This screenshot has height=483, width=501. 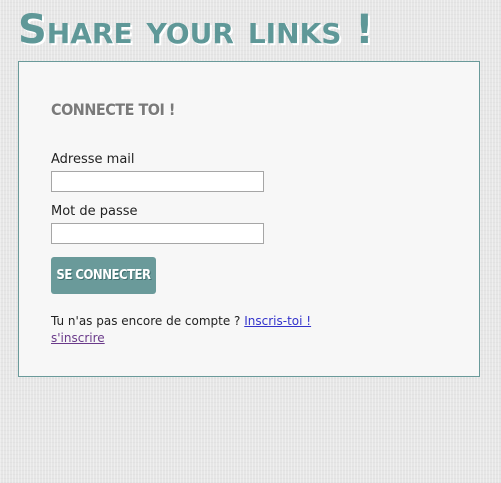 I want to click on site-title: Share your links !, so click(x=196, y=30).